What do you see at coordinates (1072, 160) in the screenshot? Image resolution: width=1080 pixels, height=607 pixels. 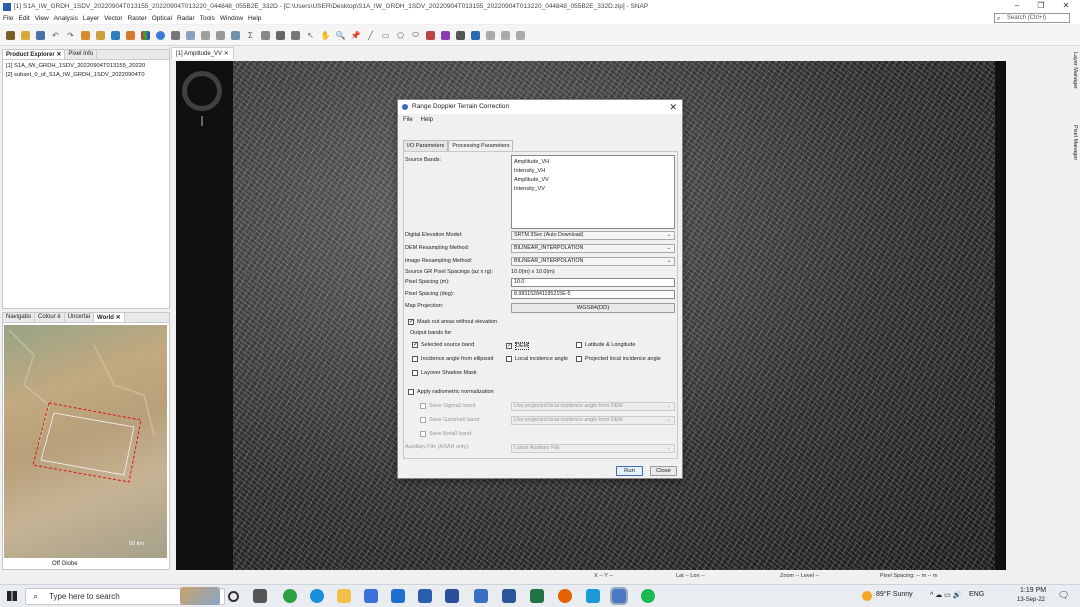 I see `side-tab-pixel-manager: Pixel Manager` at bounding box center [1072, 160].